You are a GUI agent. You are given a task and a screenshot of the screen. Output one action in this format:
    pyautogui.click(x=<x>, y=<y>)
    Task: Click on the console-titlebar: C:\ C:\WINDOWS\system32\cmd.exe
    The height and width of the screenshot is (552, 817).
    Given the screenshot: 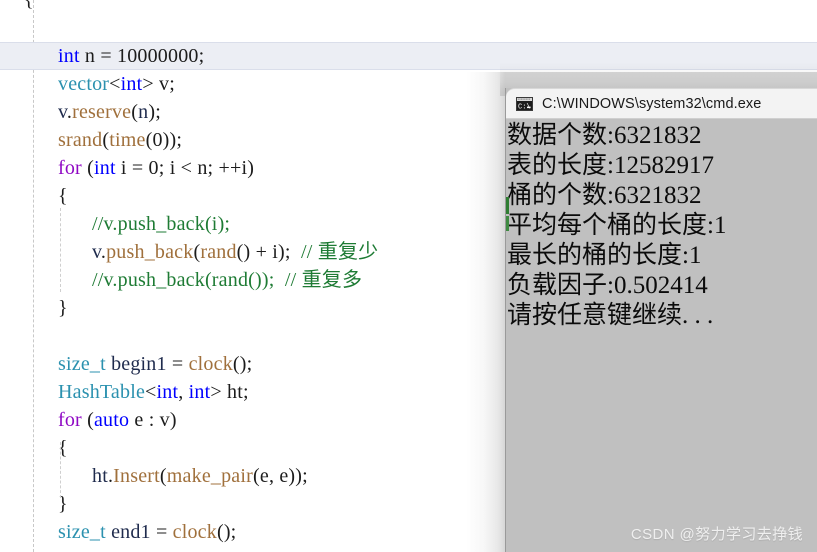 What is the action you would take?
    pyautogui.click(x=661, y=103)
    